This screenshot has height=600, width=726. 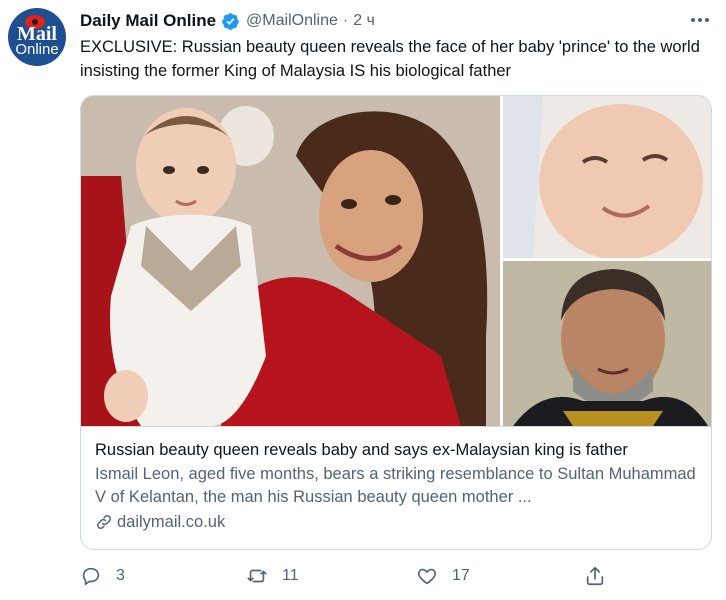 What do you see at coordinates (364, 21) in the screenshot?
I see `tweet-timestamp: 2 ч` at bounding box center [364, 21].